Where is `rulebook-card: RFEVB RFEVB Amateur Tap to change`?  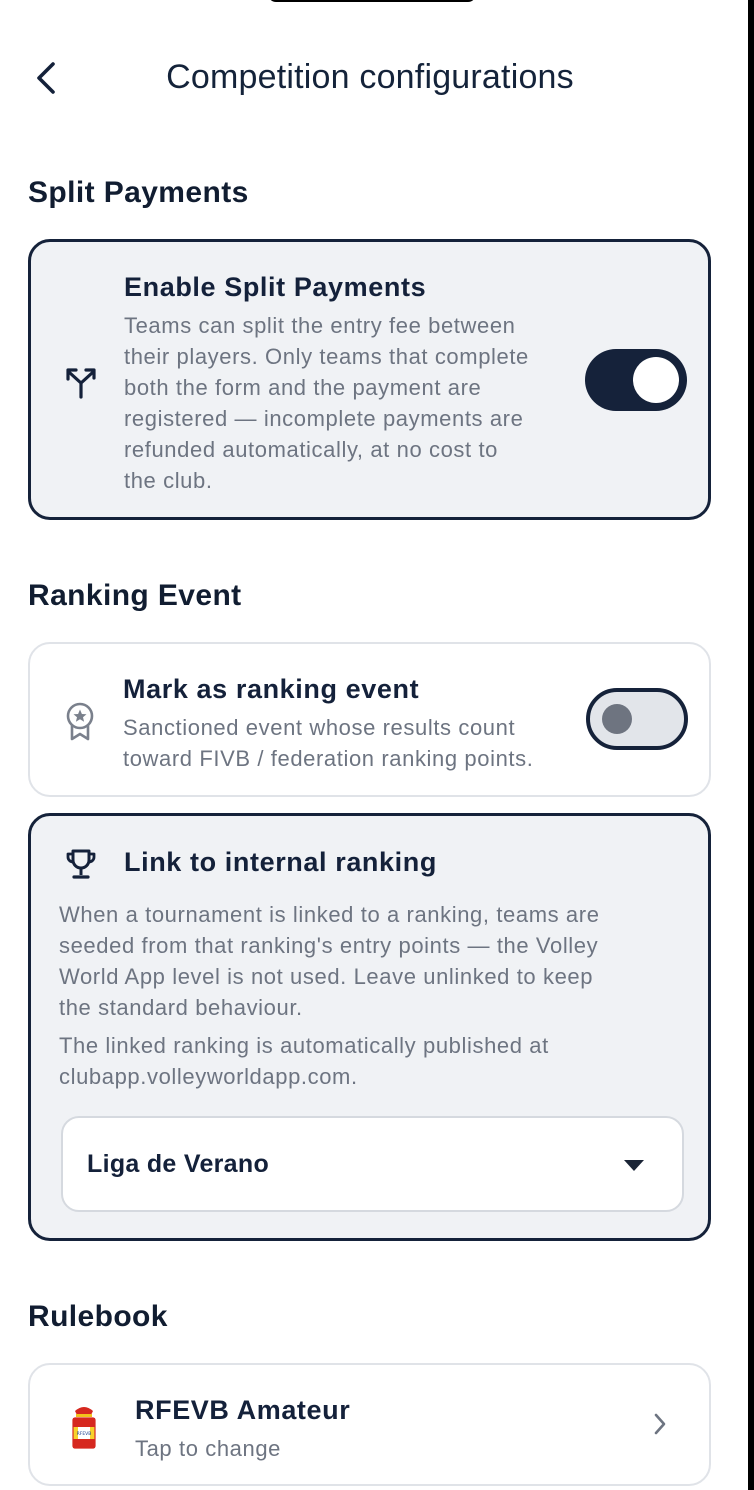 rulebook-card: RFEVB RFEVB Amateur Tap to change is located at coordinates (369, 1424).